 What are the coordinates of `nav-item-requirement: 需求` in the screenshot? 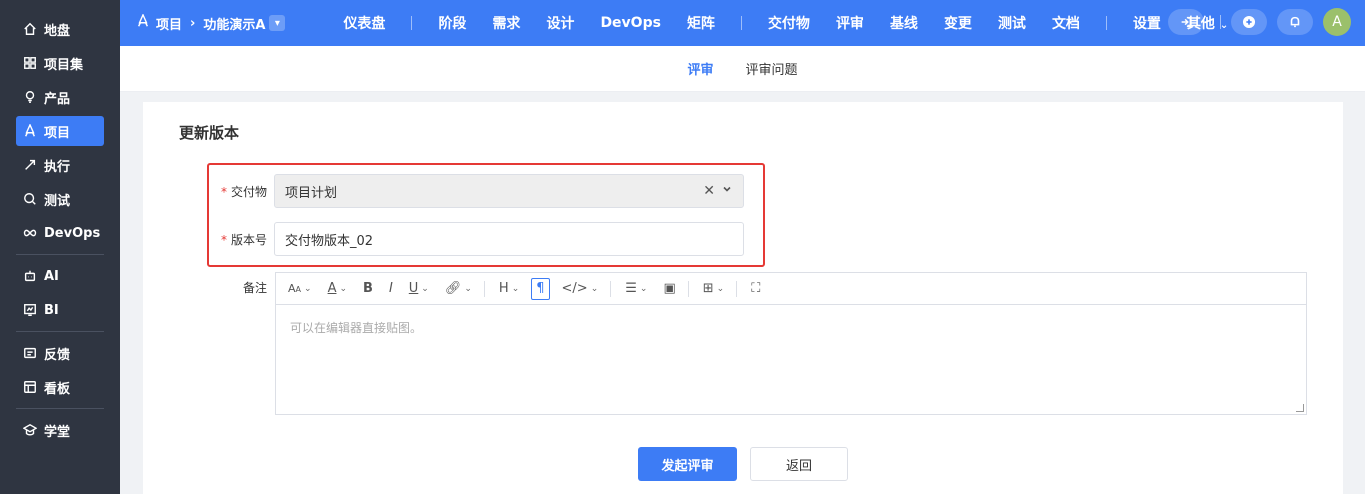 It's located at (506, 23).